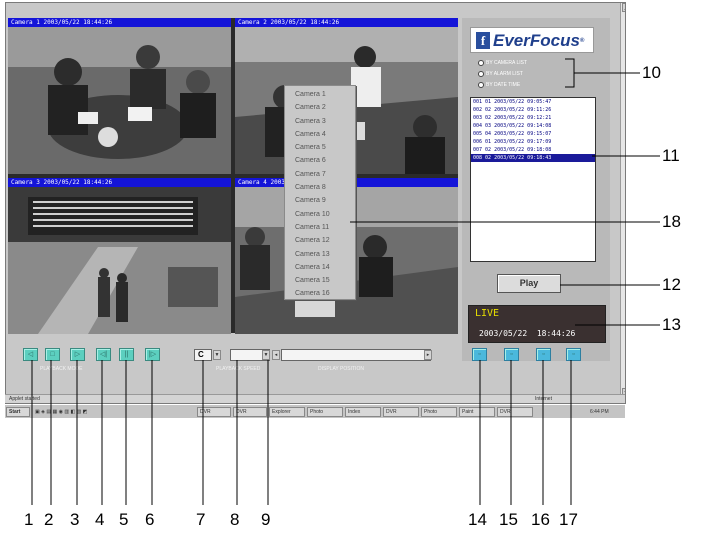  Describe the element at coordinates (320, 214) in the screenshot. I see `menu-item-camera-10: Camera 10` at that location.